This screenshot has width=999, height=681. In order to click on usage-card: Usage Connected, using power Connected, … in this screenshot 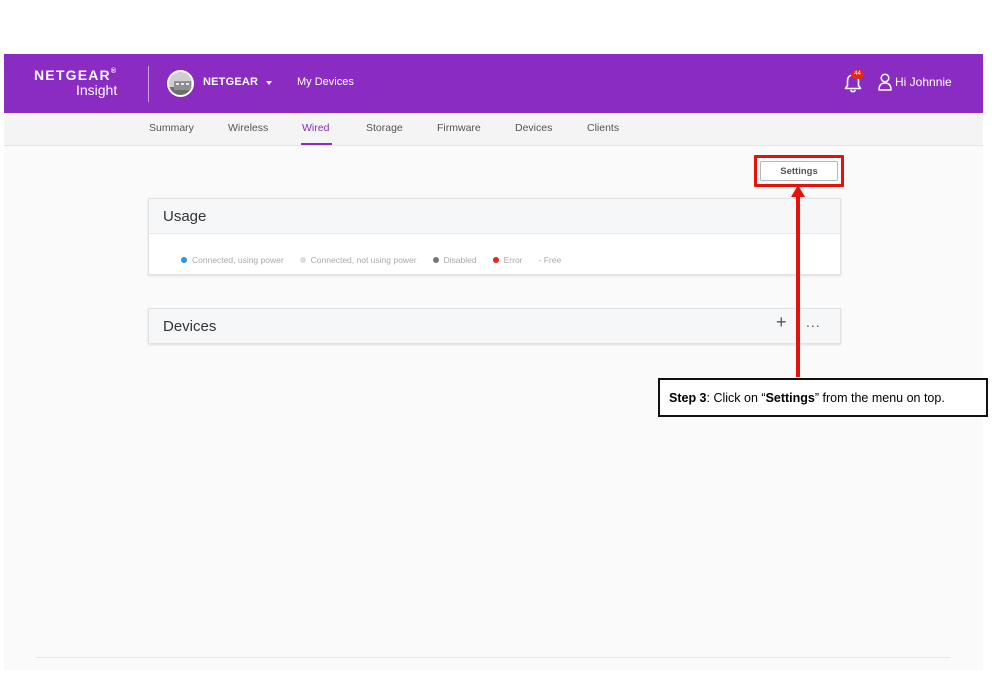, I will do `click(494, 236)`.